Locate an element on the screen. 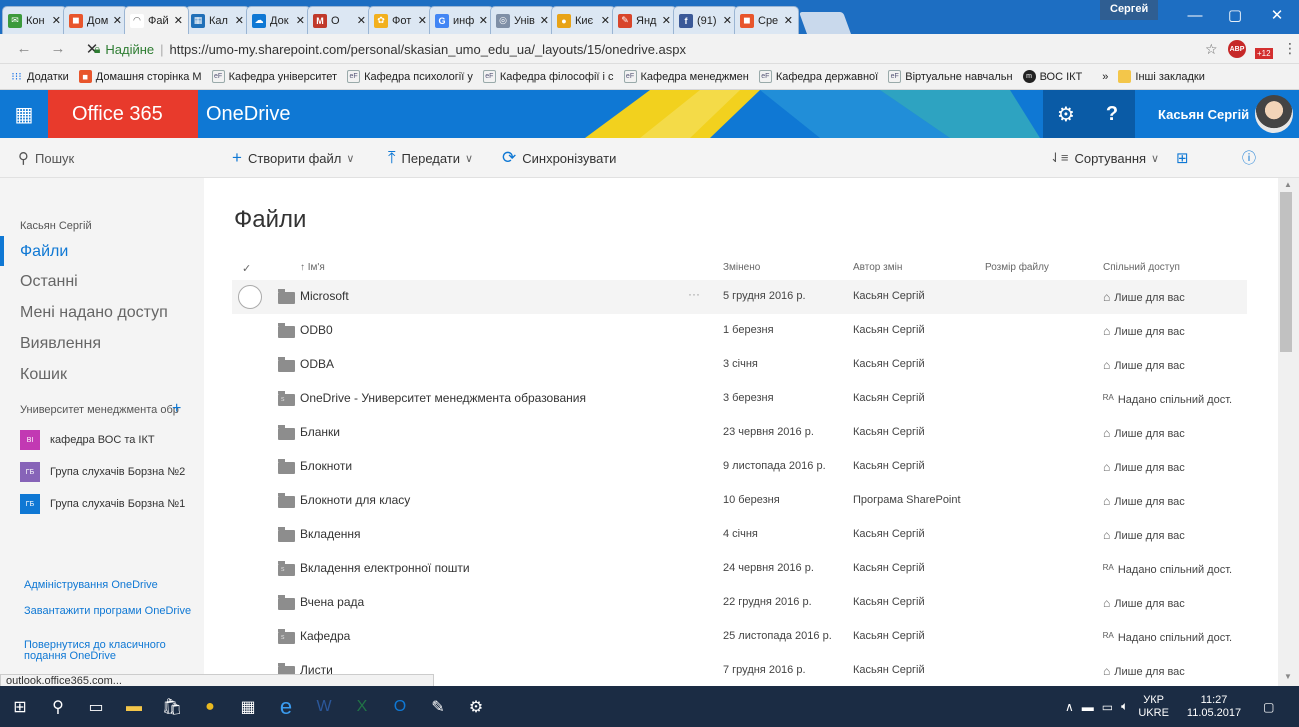 This screenshot has height=727, width=1299. chrome-icon: ● is located at coordinates (210, 706).